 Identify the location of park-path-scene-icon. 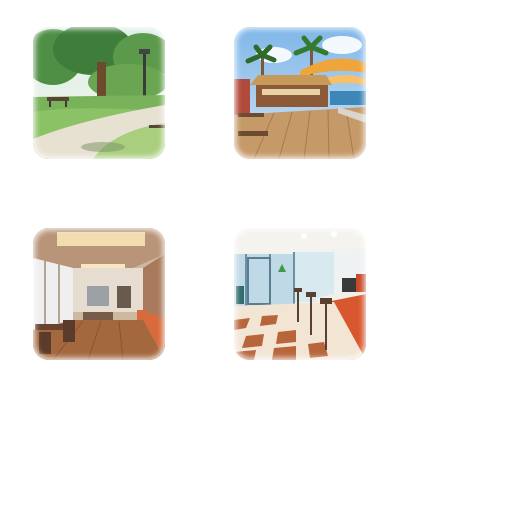
(99, 93).